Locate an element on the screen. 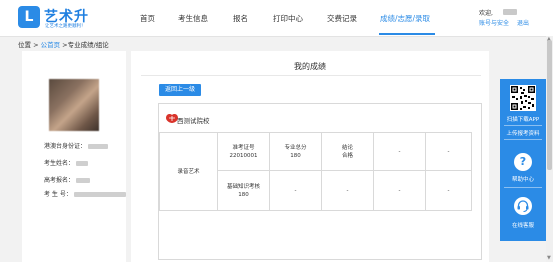 This screenshot has height=262, width=553. scroll-thumb is located at coordinates (549, 105).